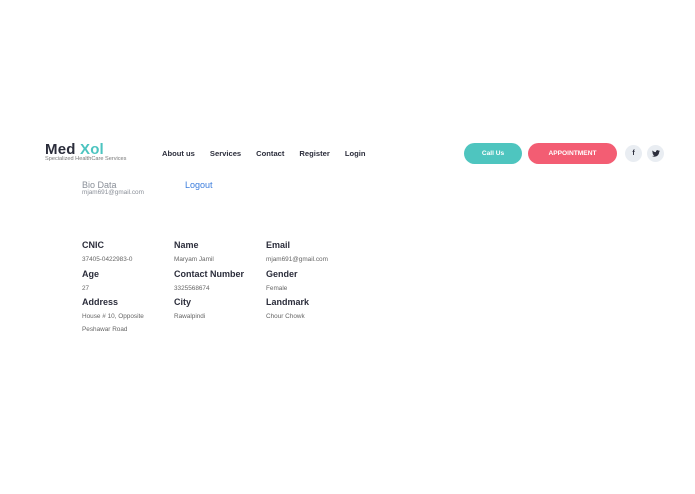 This screenshot has height=494, width=695. Describe the element at coordinates (194, 259) in the screenshot. I see `name-value: Maryam Jamil` at that location.